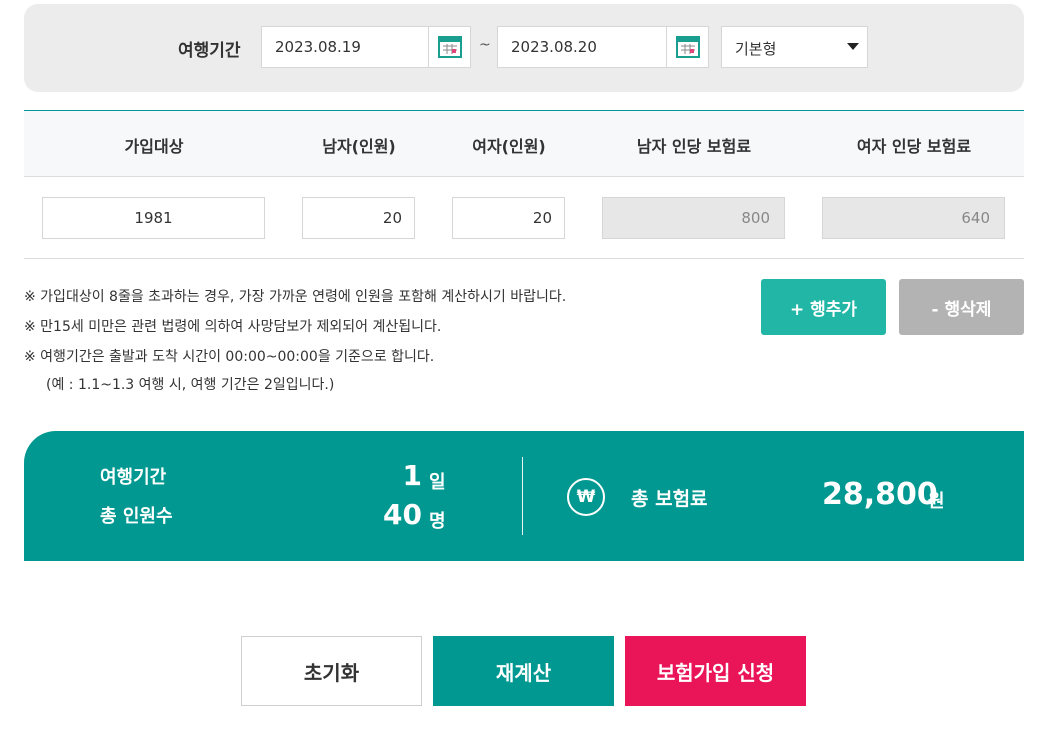 This screenshot has height=730, width=1055. What do you see at coordinates (359, 145) in the screenshot?
I see `column-header-male-count: 남자(인원)` at bounding box center [359, 145].